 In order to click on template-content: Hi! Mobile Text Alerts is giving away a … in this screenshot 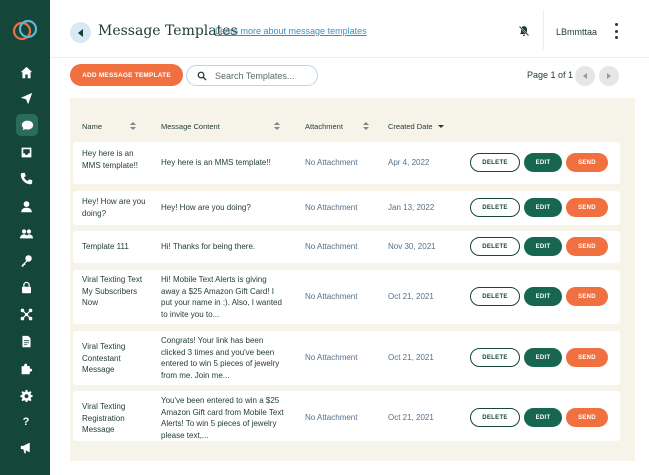, I will do `click(221, 297)`.